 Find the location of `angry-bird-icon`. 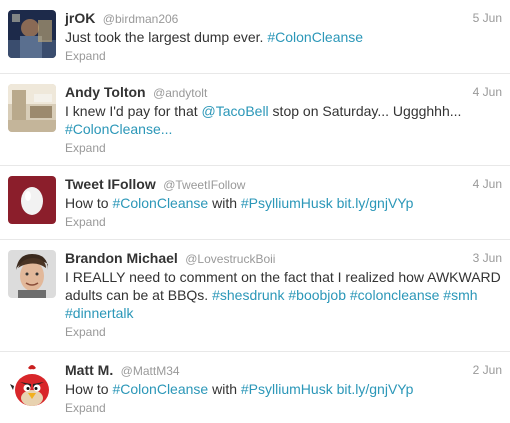

angry-bird-icon is located at coordinates (32, 386).